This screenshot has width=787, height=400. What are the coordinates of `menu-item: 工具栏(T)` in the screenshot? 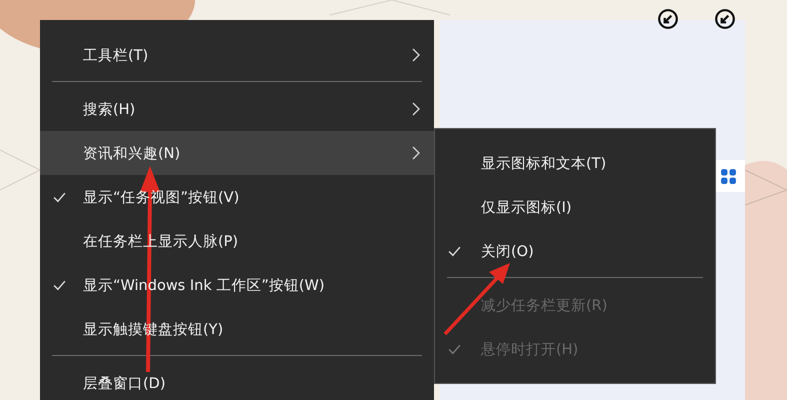 It's located at (237, 55).